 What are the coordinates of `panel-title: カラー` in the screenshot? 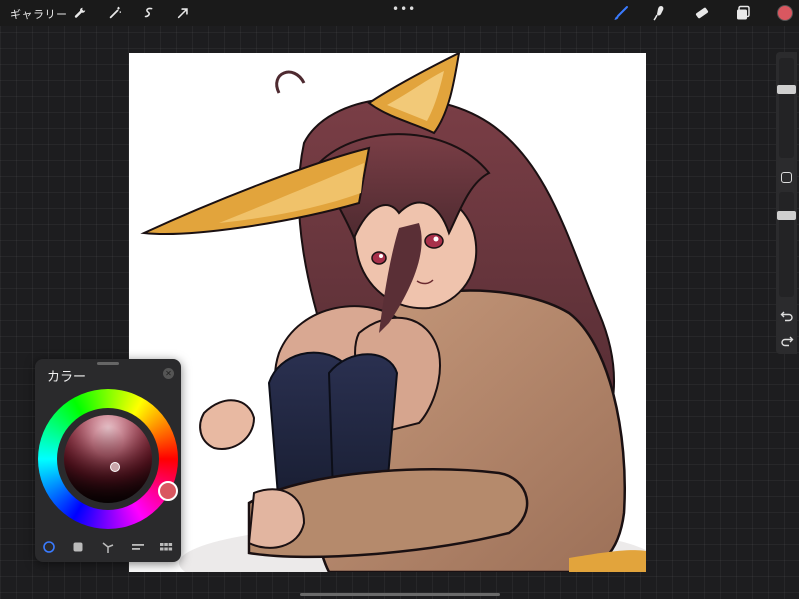 It's located at (67, 377).